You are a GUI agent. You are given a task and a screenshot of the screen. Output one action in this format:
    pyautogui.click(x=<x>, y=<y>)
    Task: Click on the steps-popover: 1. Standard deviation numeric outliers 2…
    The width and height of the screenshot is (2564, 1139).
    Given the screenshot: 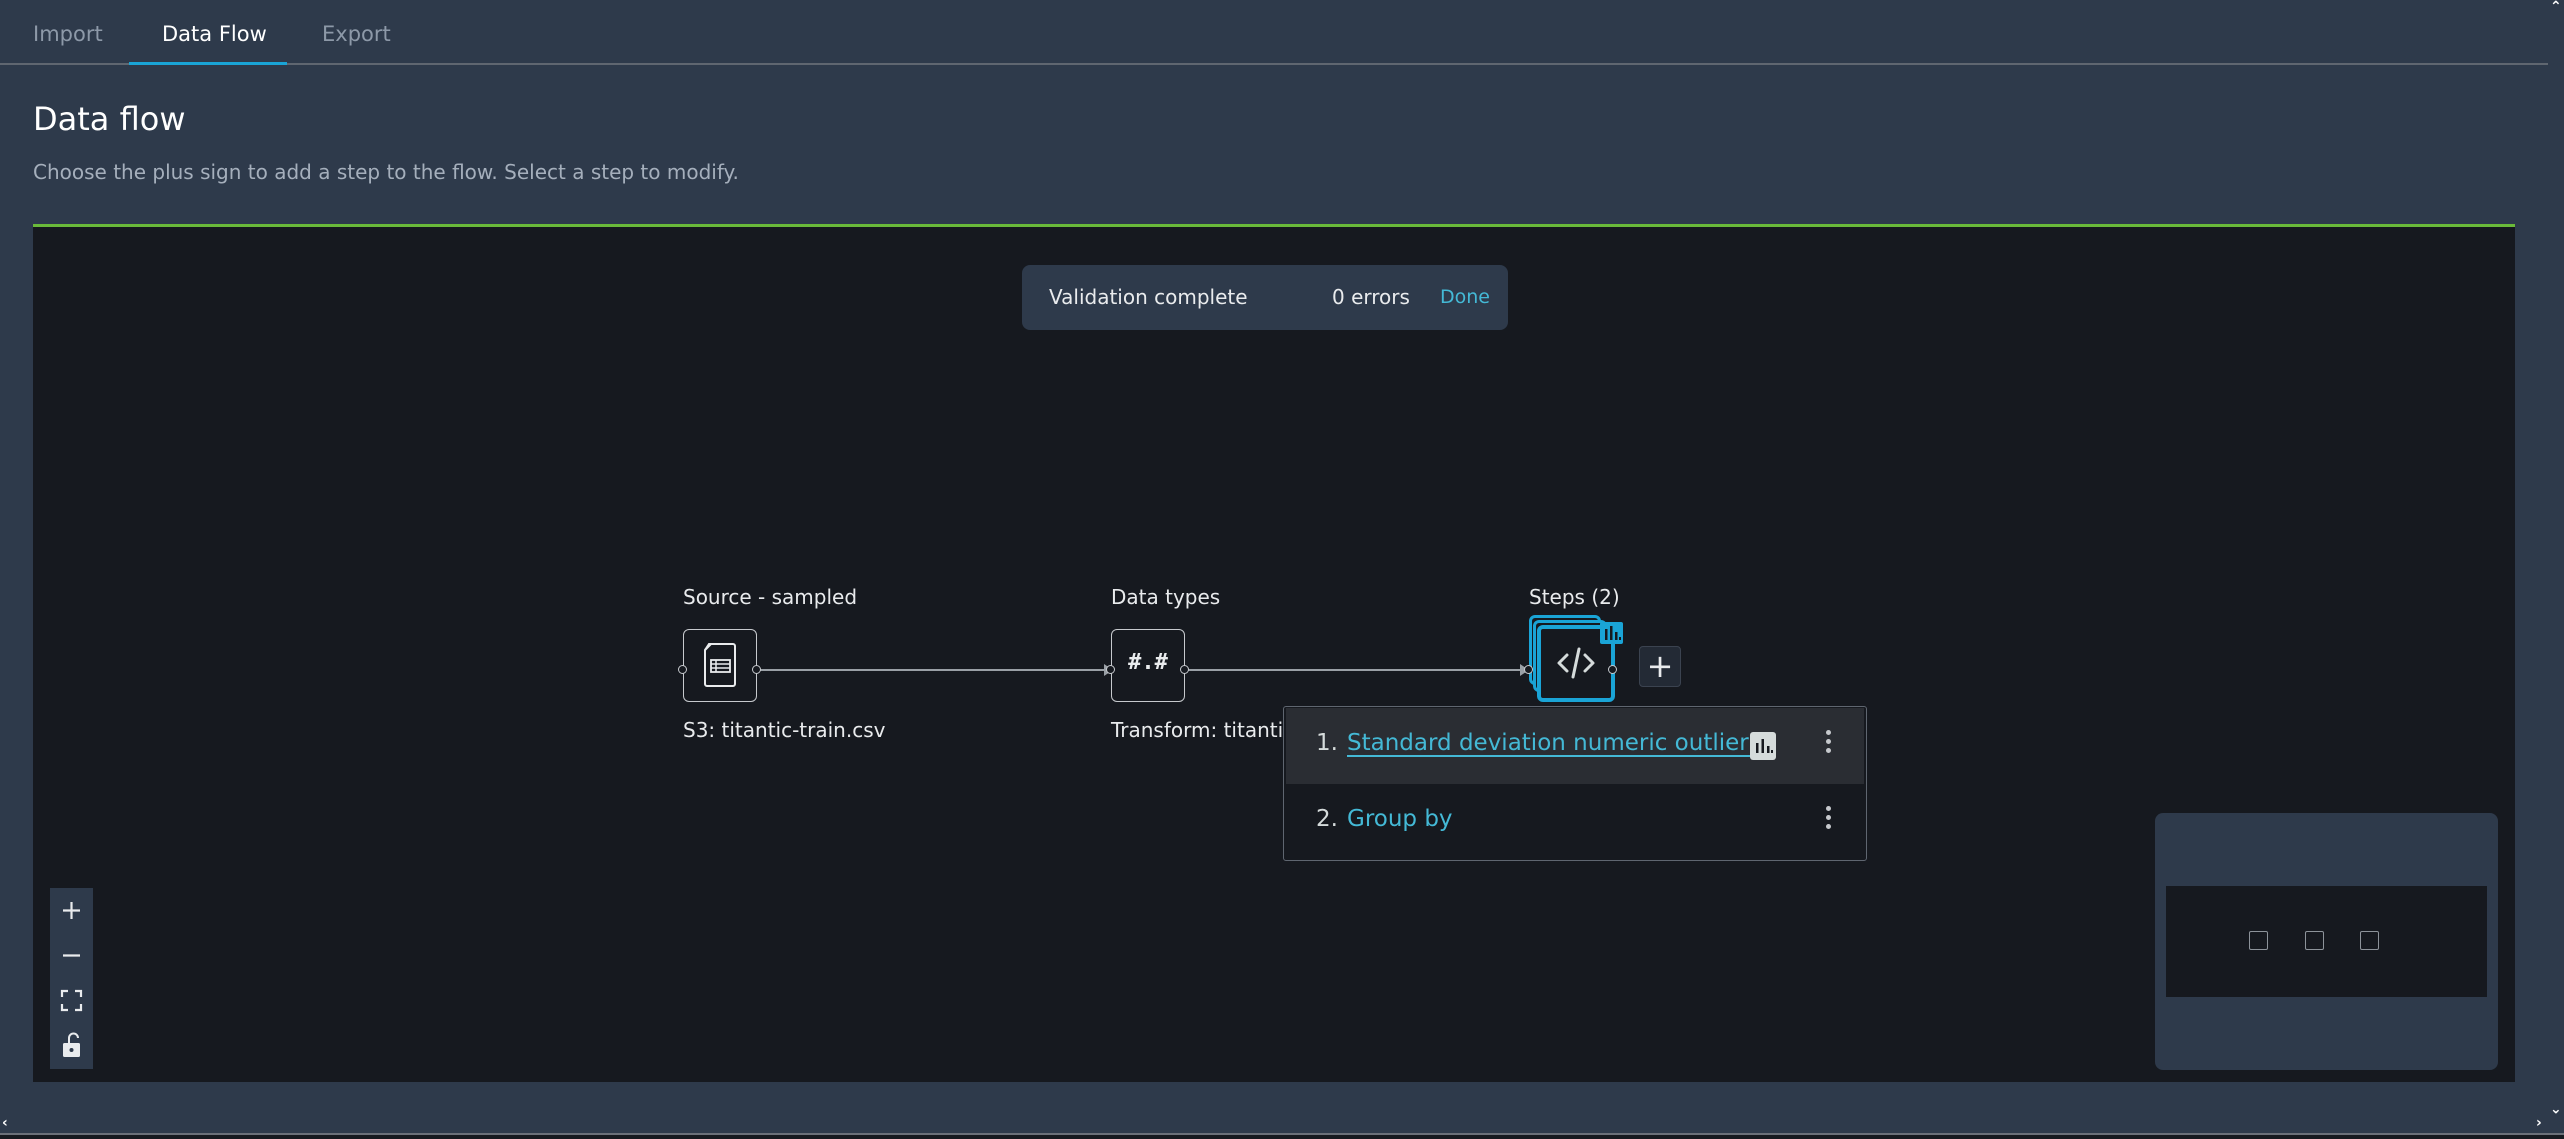 What is the action you would take?
    pyautogui.click(x=1575, y=783)
    